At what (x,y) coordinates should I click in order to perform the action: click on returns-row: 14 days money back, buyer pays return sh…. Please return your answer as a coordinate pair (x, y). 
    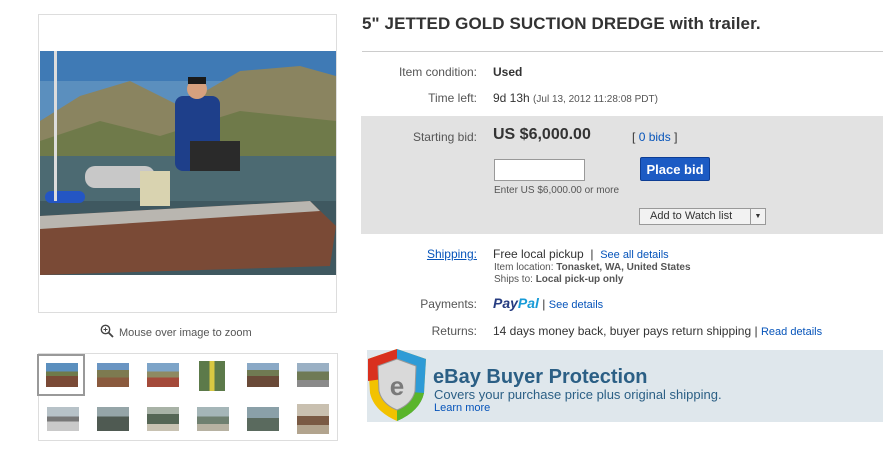
    Looking at the image, I should click on (657, 331).